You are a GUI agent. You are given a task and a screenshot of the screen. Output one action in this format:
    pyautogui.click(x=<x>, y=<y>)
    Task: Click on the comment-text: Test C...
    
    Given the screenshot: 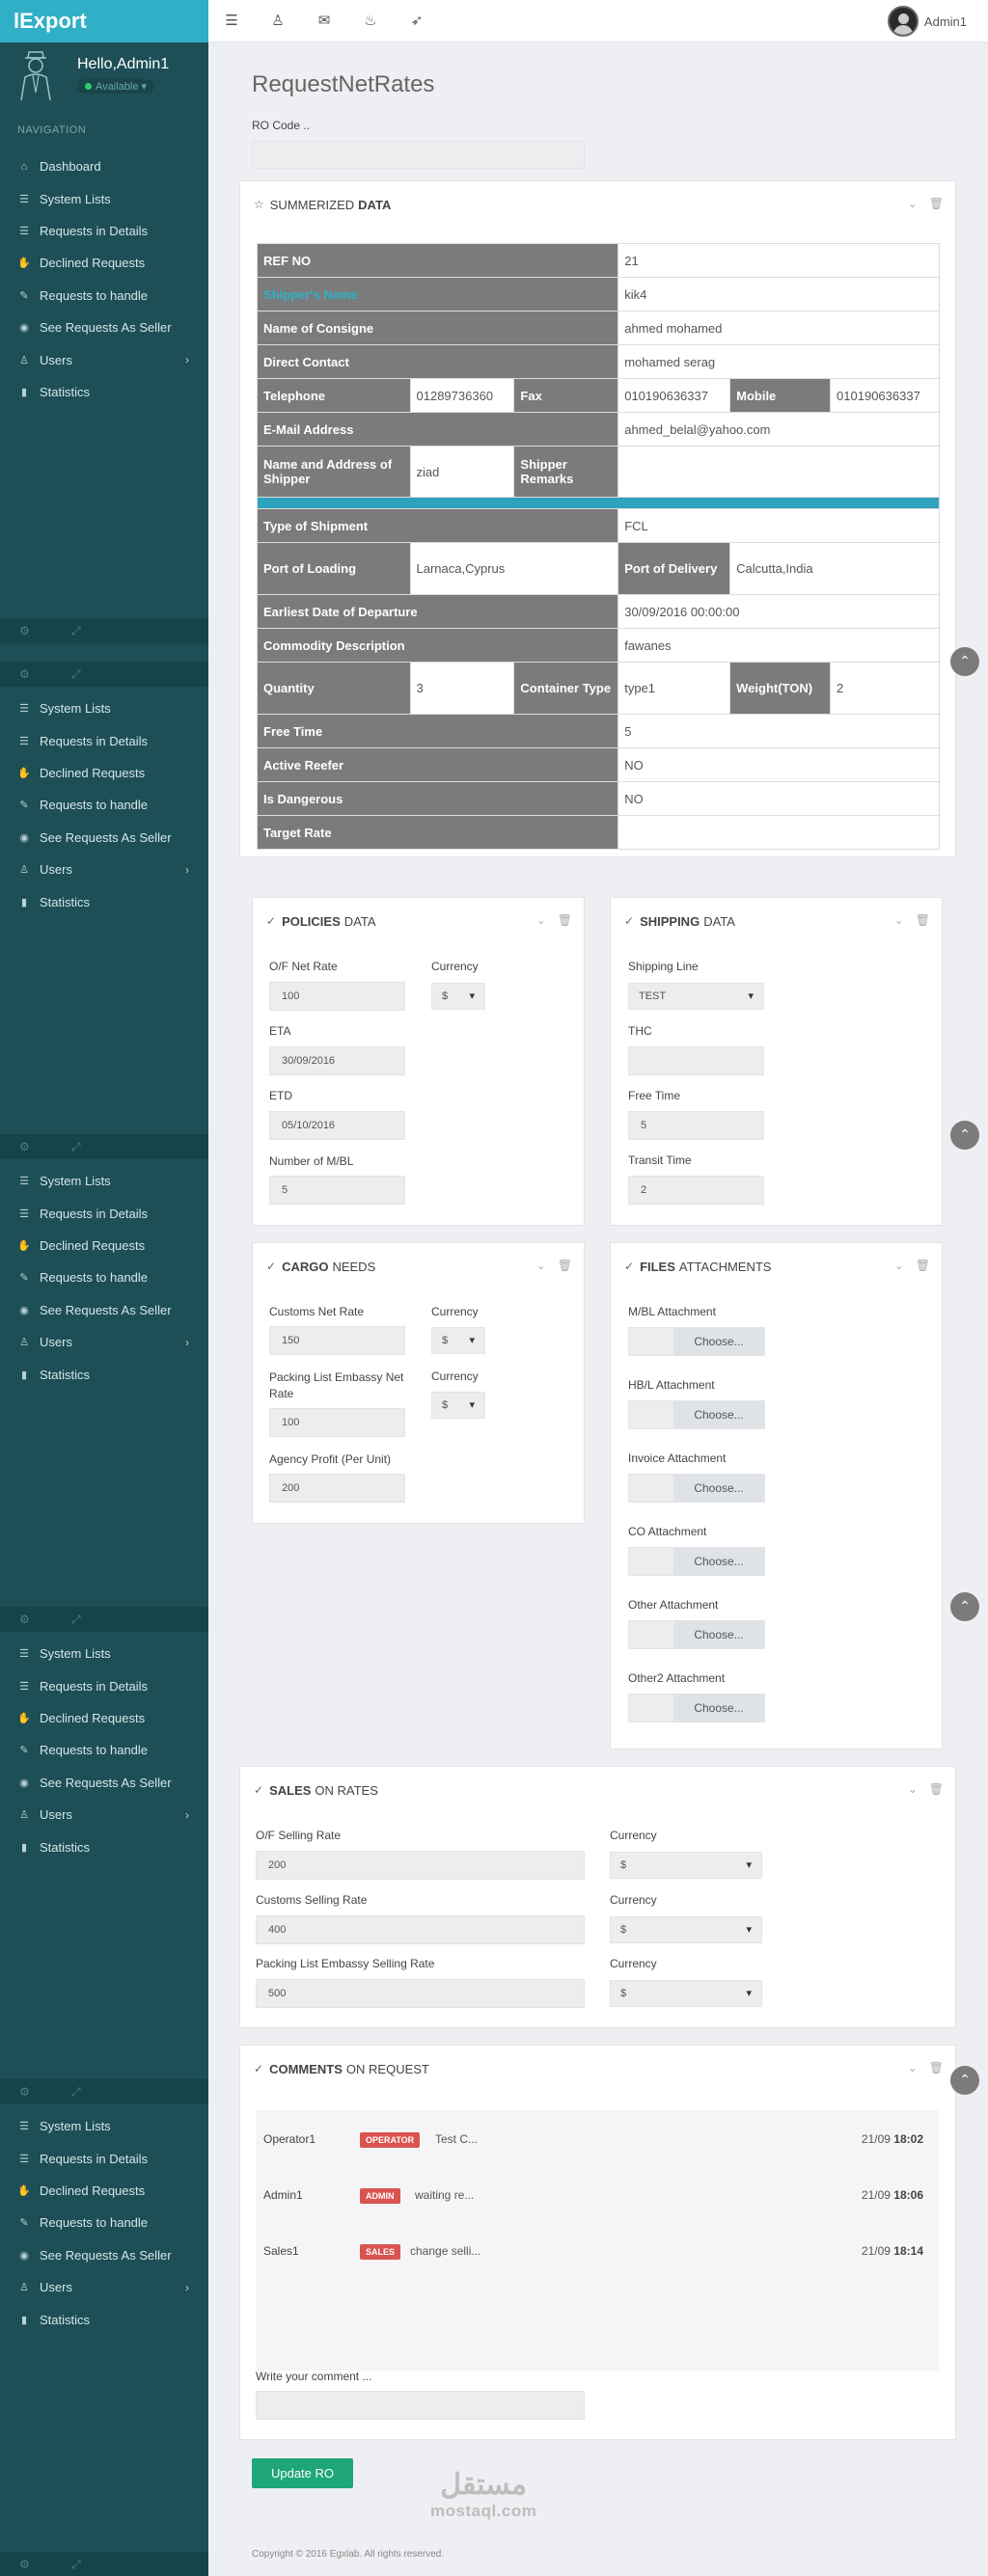 What is the action you would take?
    pyautogui.click(x=456, y=2139)
    